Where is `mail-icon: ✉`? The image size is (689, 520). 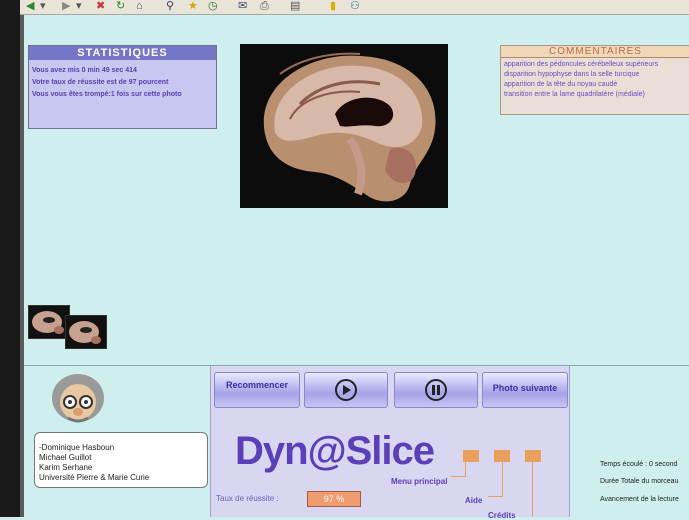 mail-icon: ✉ is located at coordinates (242, 6).